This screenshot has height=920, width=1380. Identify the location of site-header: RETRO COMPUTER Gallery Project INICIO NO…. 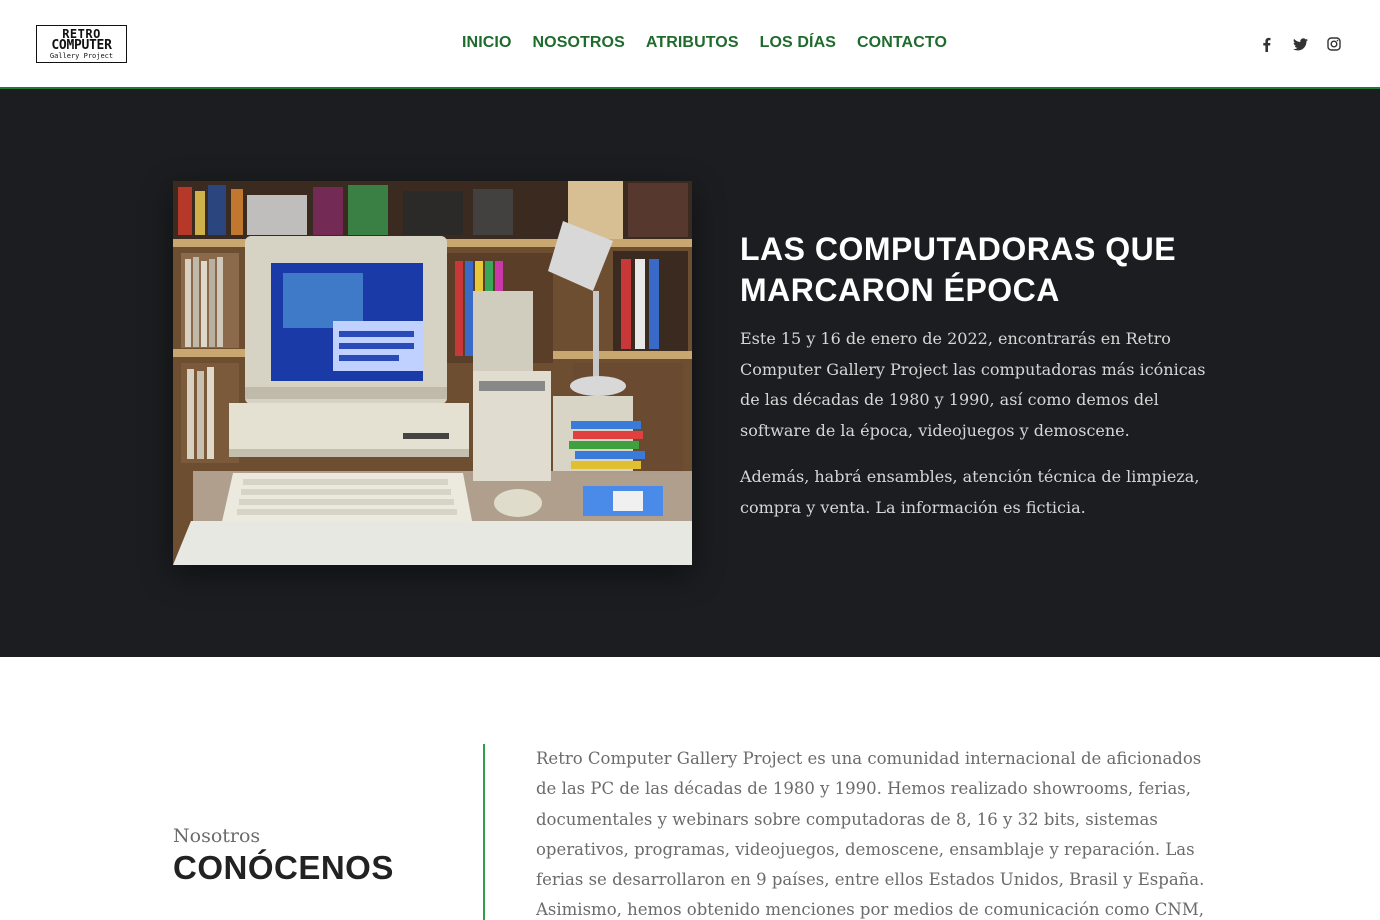
(690, 44).